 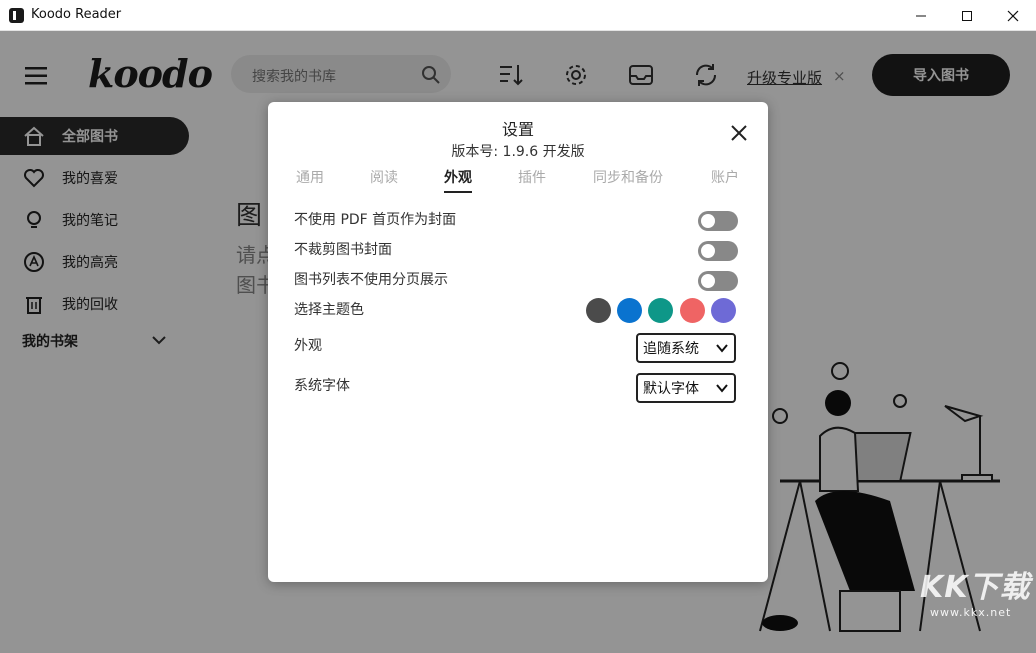 I want to click on watermark-logo: KK下载, so click(x=975, y=587).